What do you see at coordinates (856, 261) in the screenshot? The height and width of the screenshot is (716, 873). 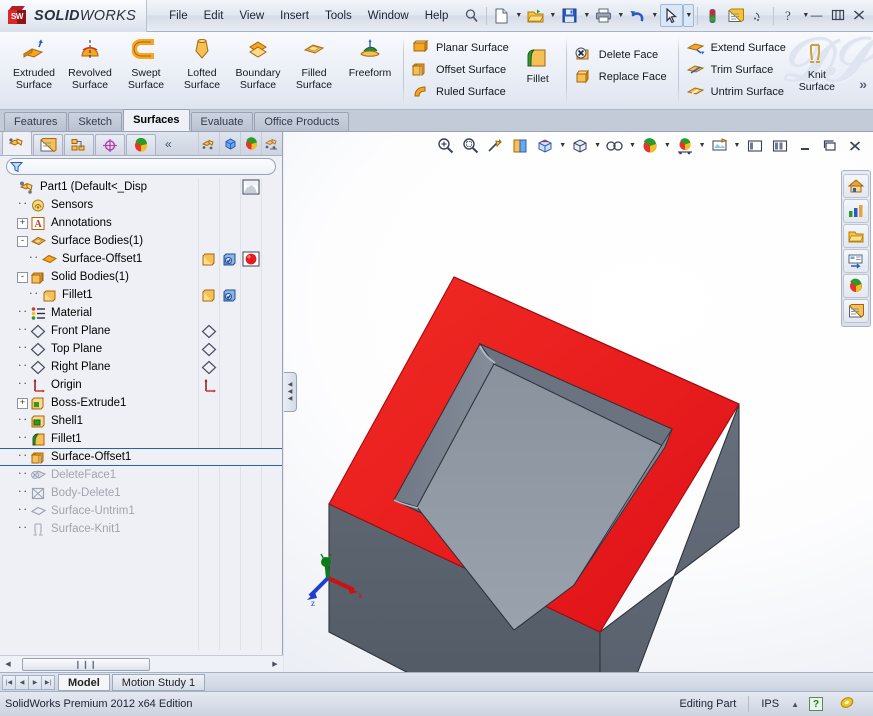 I see `search-properties-icon` at bounding box center [856, 261].